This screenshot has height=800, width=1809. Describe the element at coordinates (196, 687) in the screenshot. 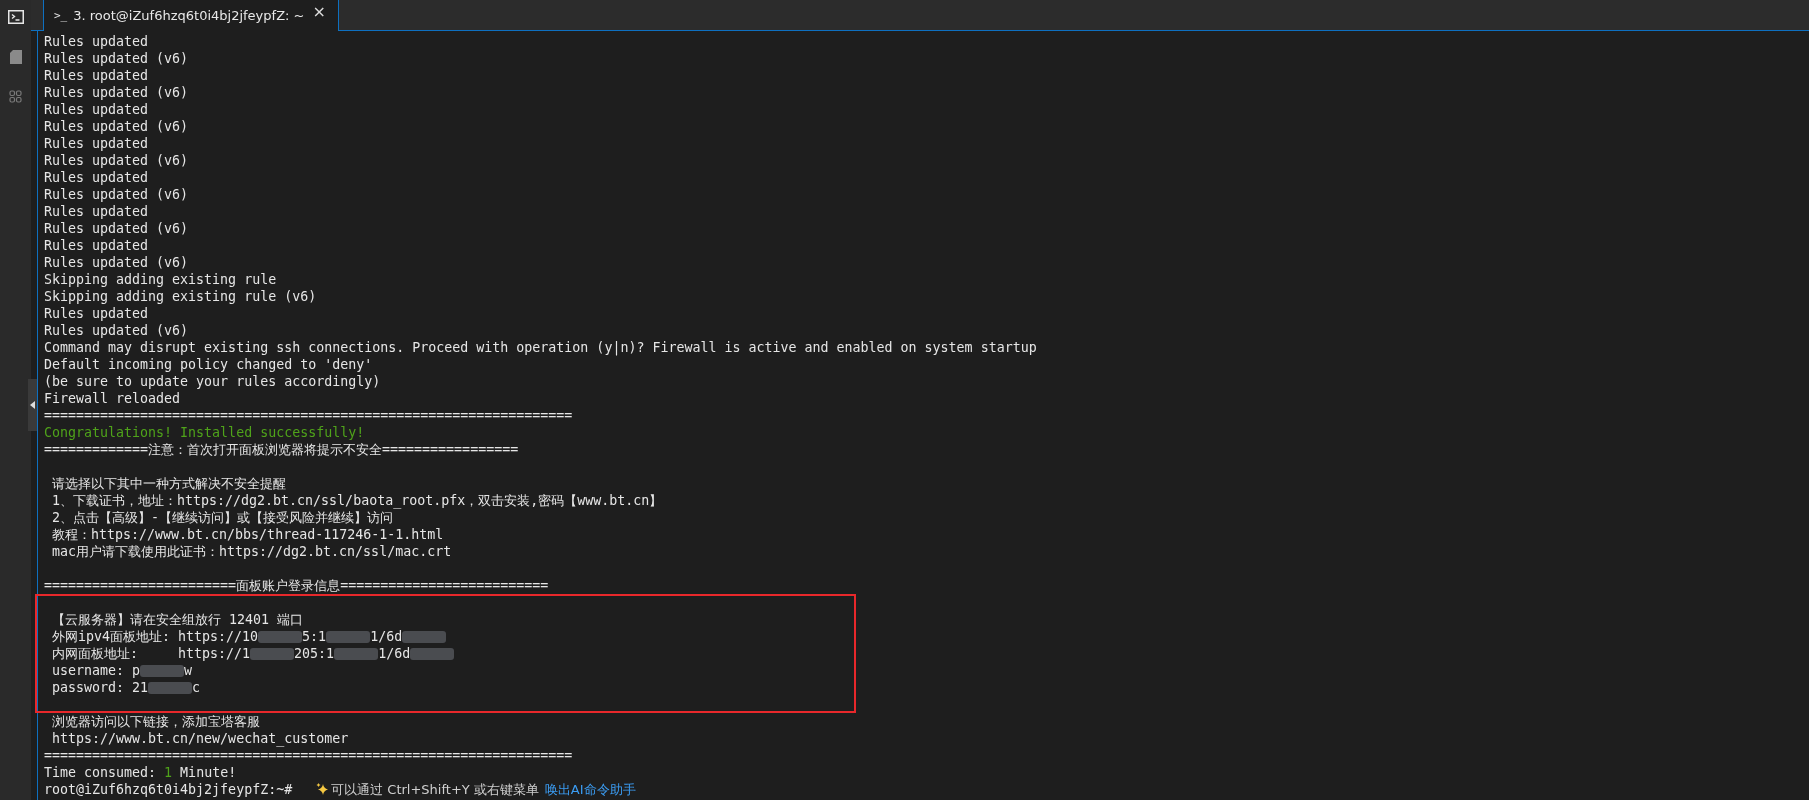

I see `terminal-text: c` at that location.